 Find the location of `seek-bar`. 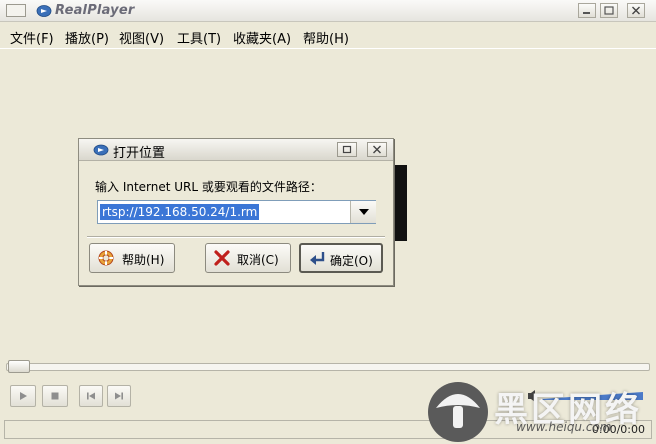

seek-bar is located at coordinates (328, 367).